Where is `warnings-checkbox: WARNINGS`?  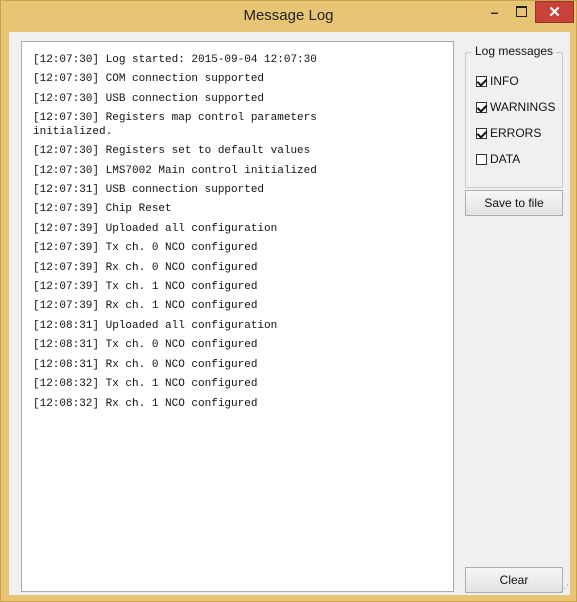
warnings-checkbox: WARNINGS is located at coordinates (516, 107).